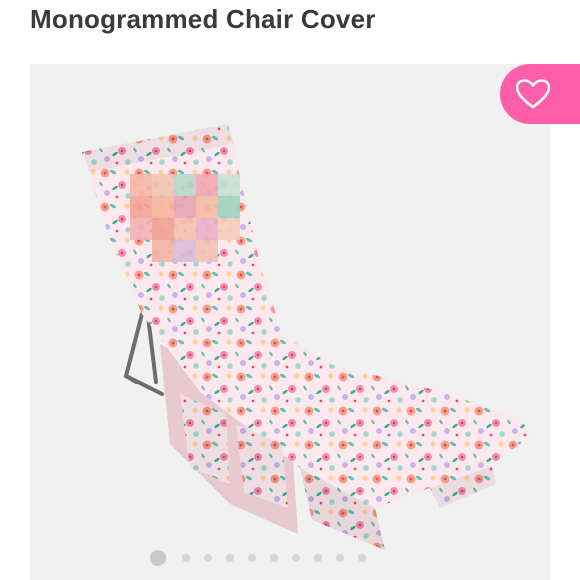  What do you see at coordinates (258, 558) in the screenshot?
I see `carousel-pagination` at bounding box center [258, 558].